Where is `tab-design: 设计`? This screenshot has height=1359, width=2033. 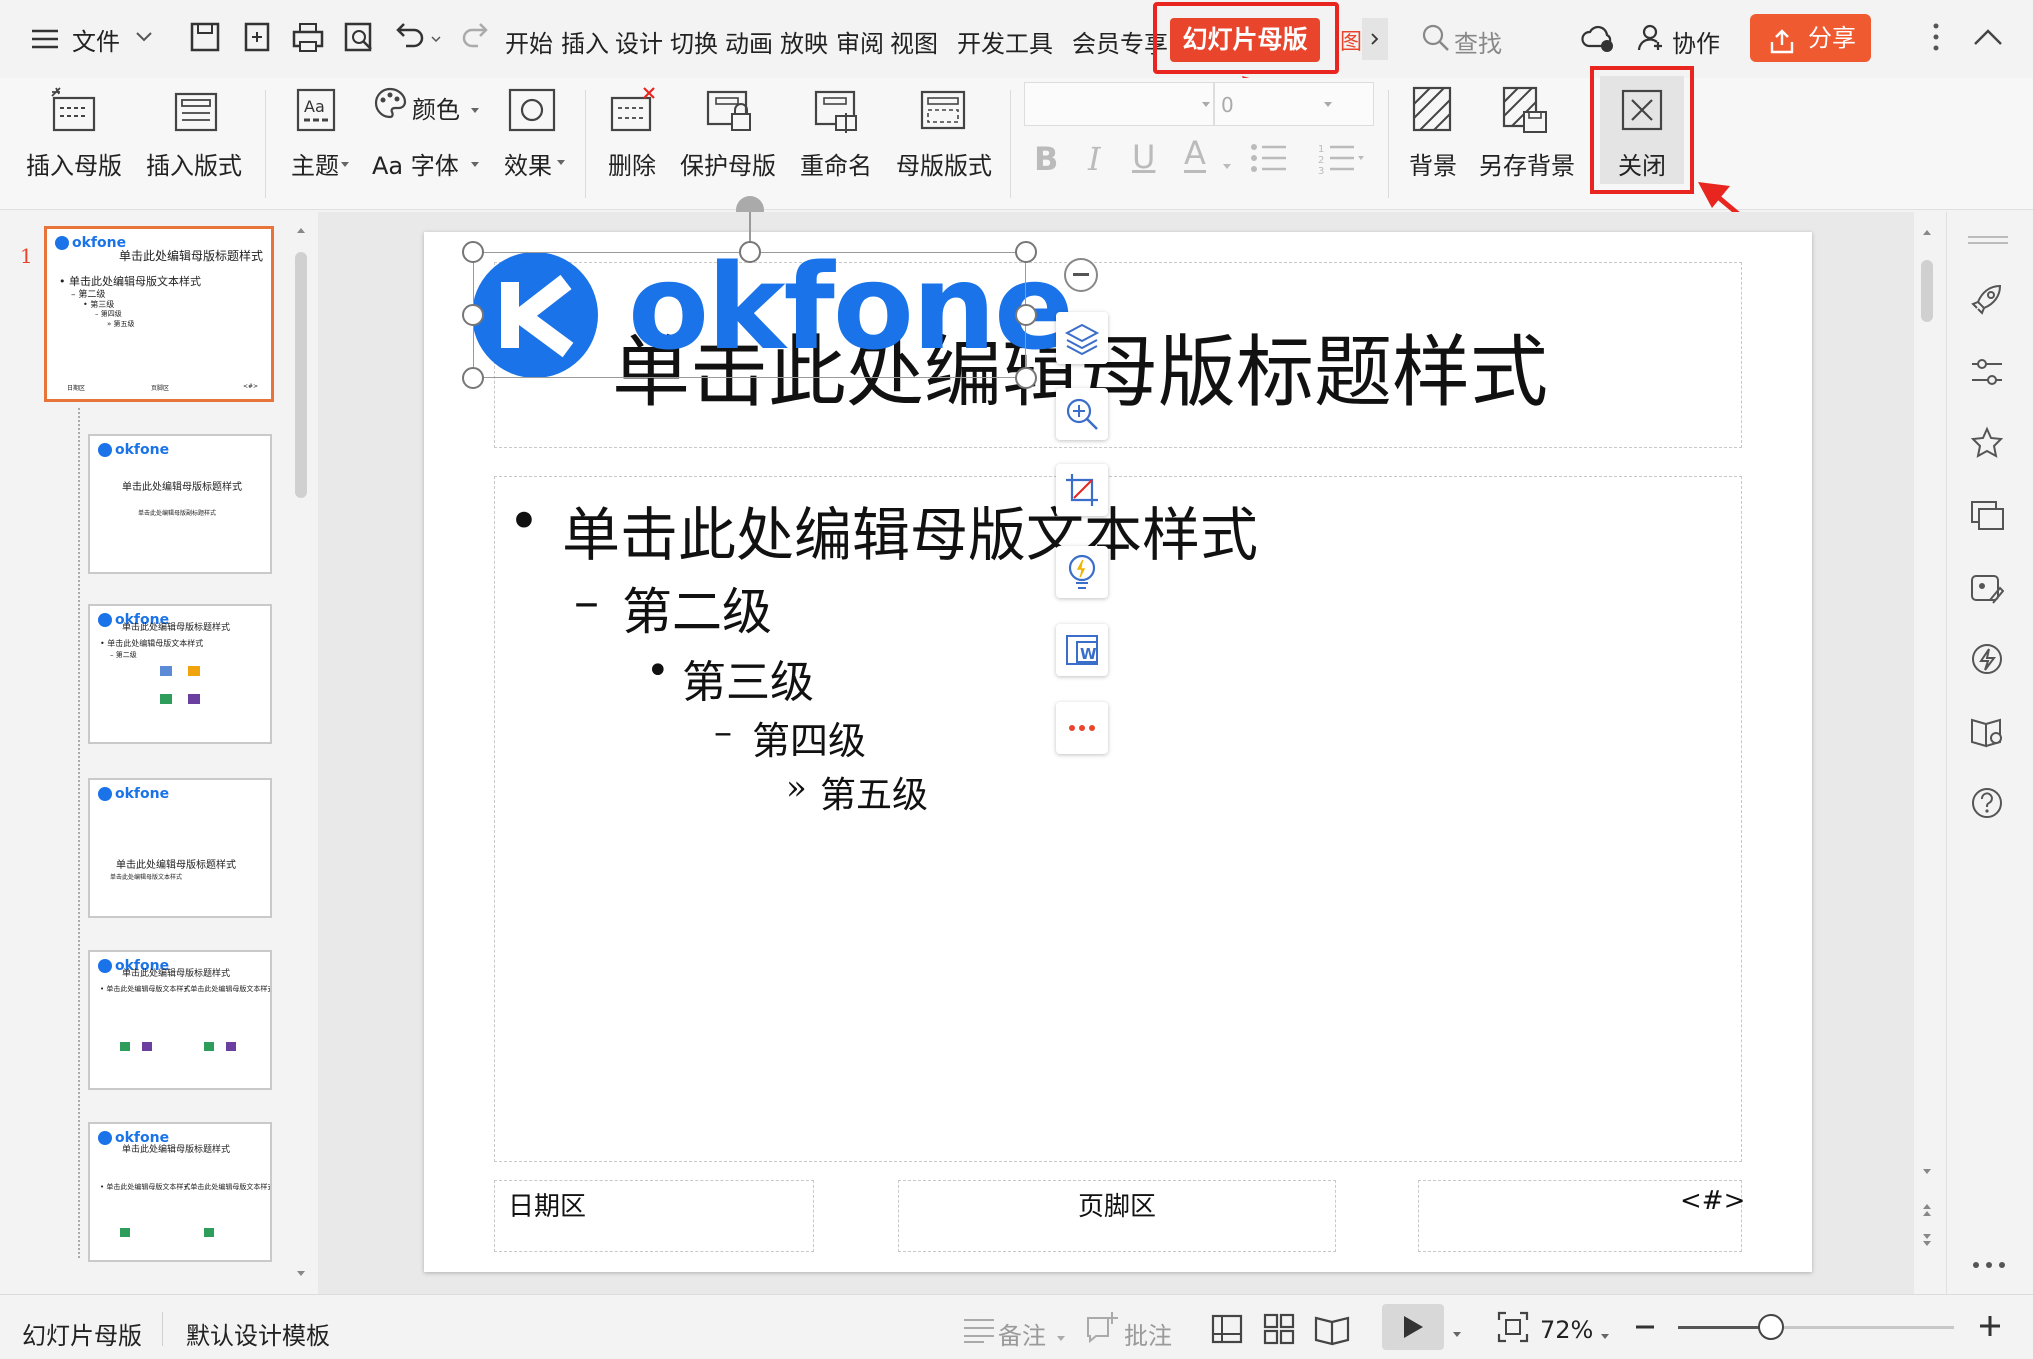
tab-design: 设计 is located at coordinates (639, 41).